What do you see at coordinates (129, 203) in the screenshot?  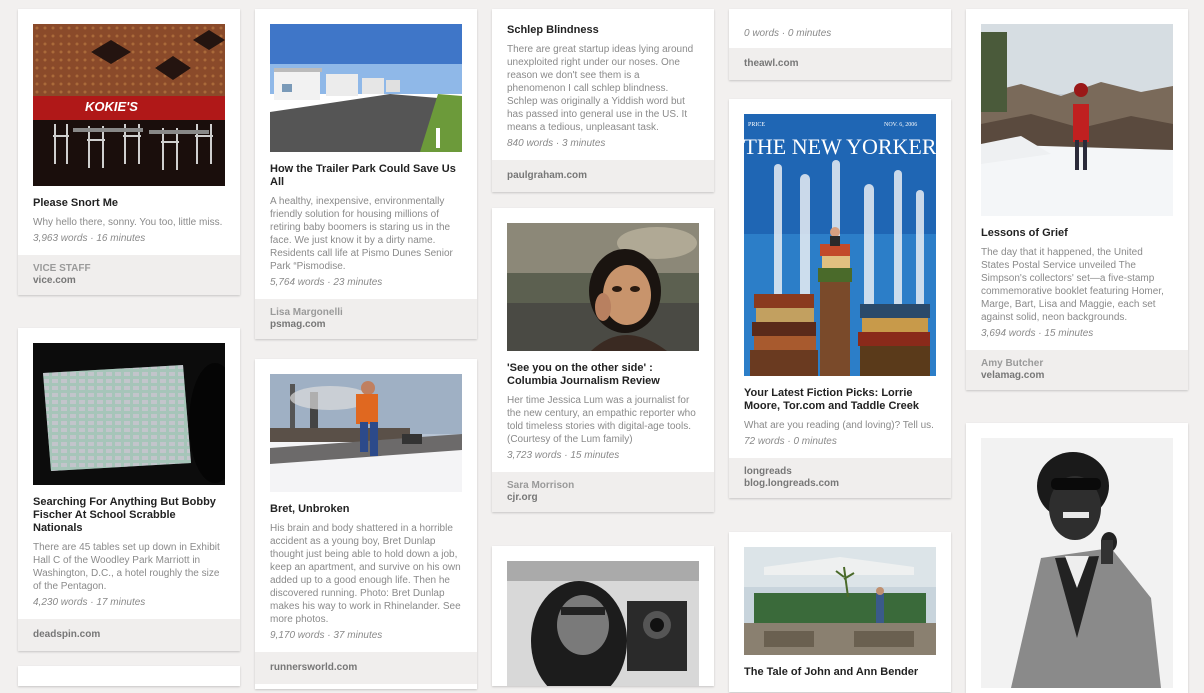 I see `article-title: Please Snort Me` at bounding box center [129, 203].